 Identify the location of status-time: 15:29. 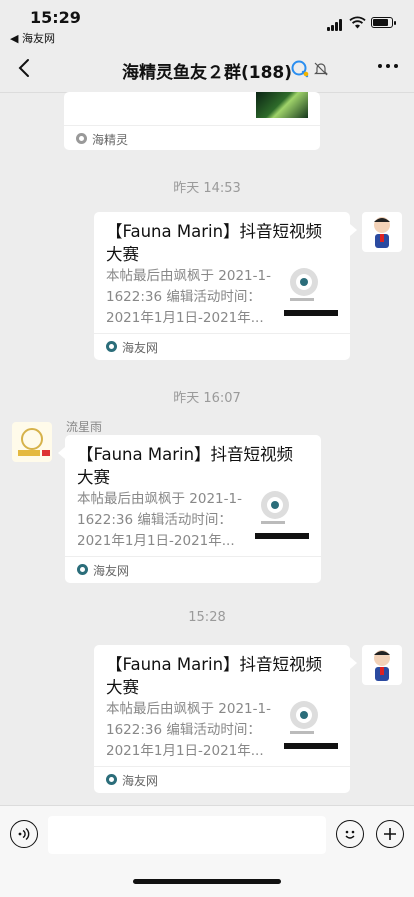
(55, 17).